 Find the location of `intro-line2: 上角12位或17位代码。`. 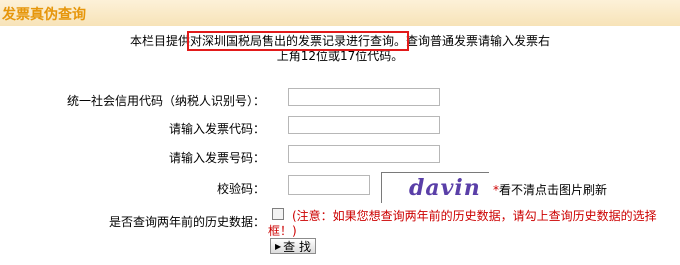

intro-line2: 上角12位或17位代码。 is located at coordinates (340, 56).